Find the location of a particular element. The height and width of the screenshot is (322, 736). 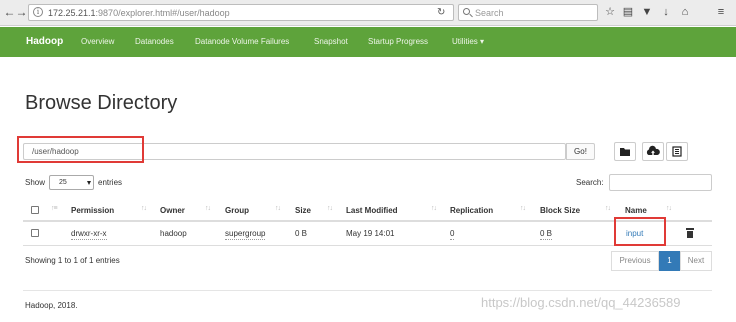

dropdown-caret-icon is located at coordinates (89, 183).